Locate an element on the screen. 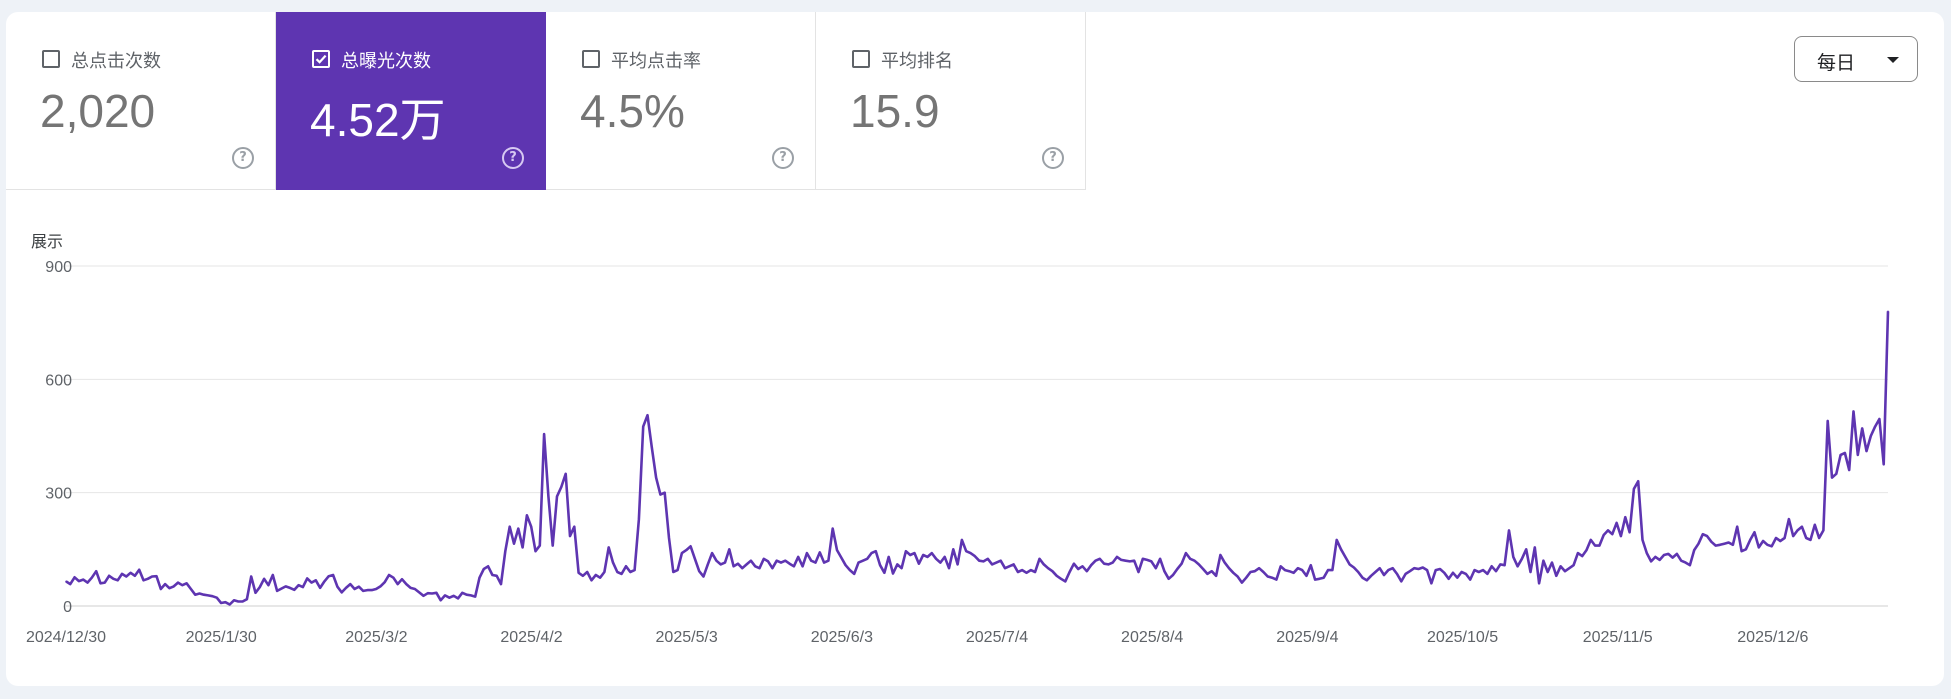 The width and height of the screenshot is (1951, 699). x-tick-label: 2025/1/30 is located at coordinates (221, 637).